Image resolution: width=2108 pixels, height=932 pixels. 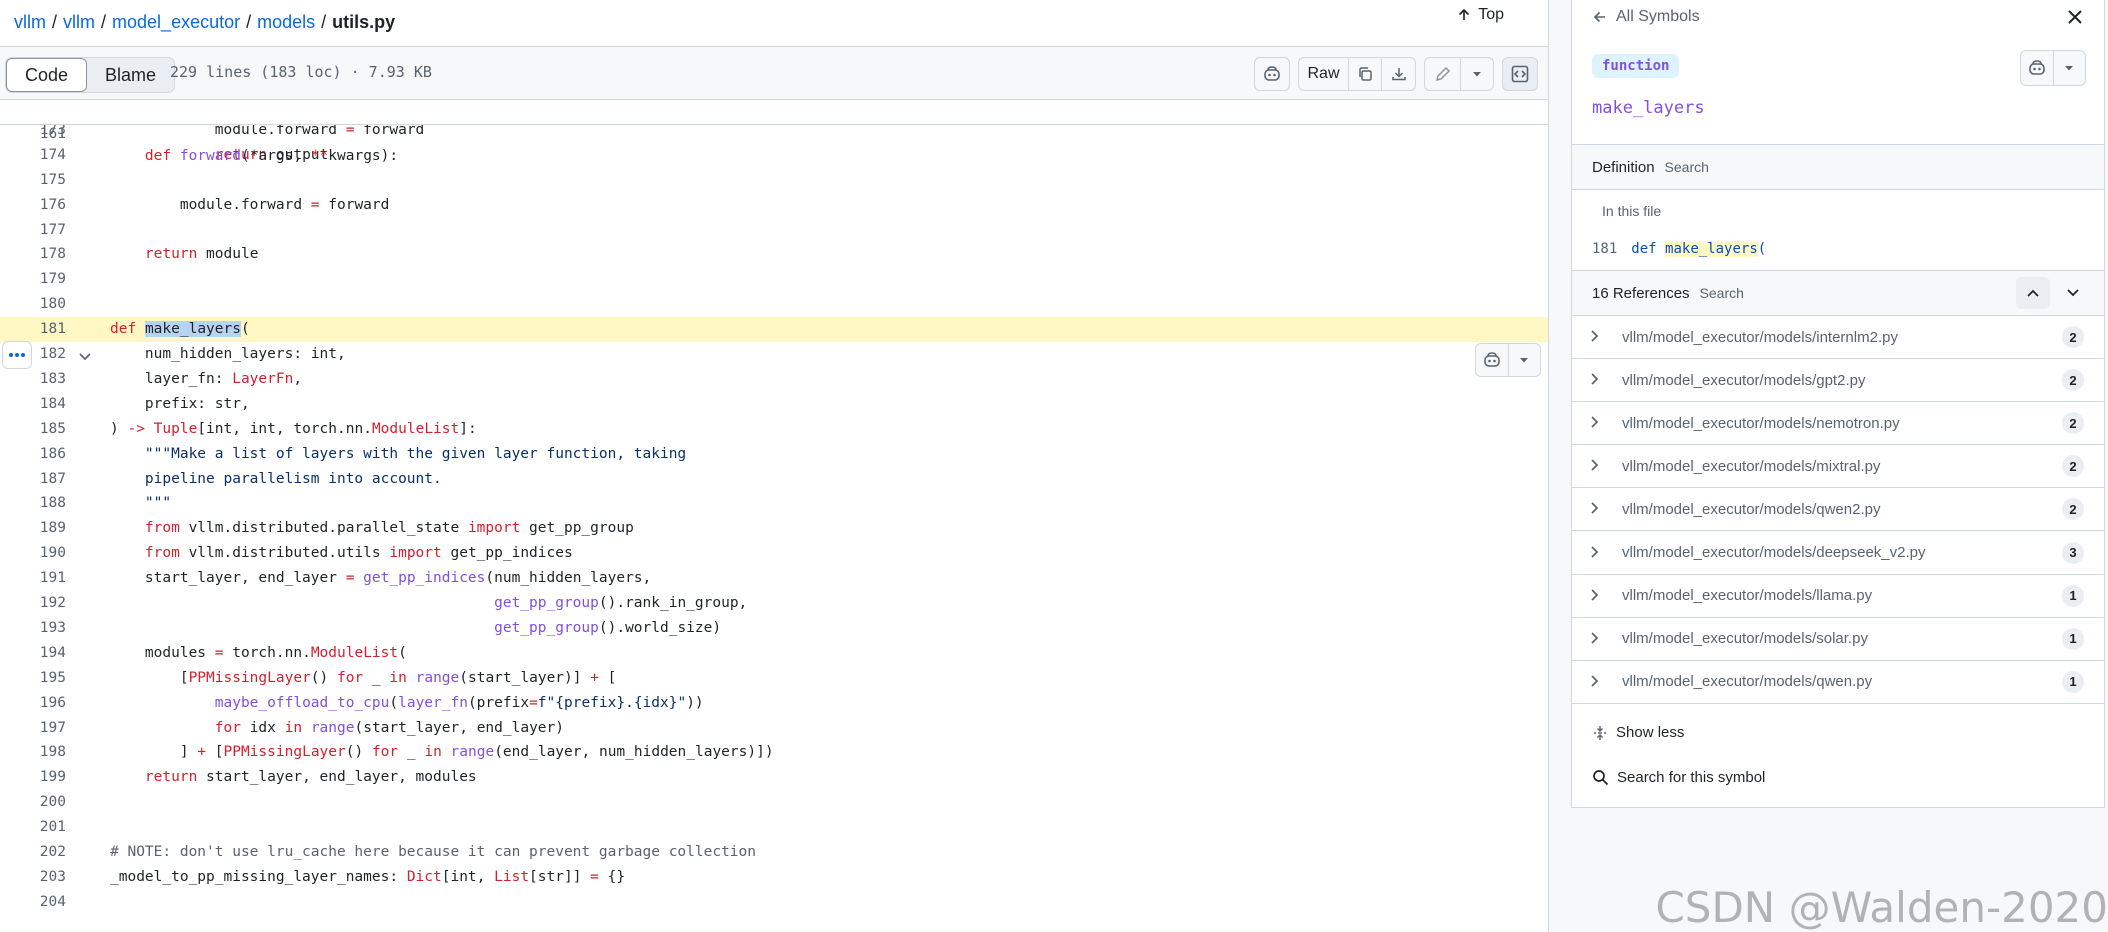 I want to click on code-line: 181 def make_layers(, so click(x=774, y=329).